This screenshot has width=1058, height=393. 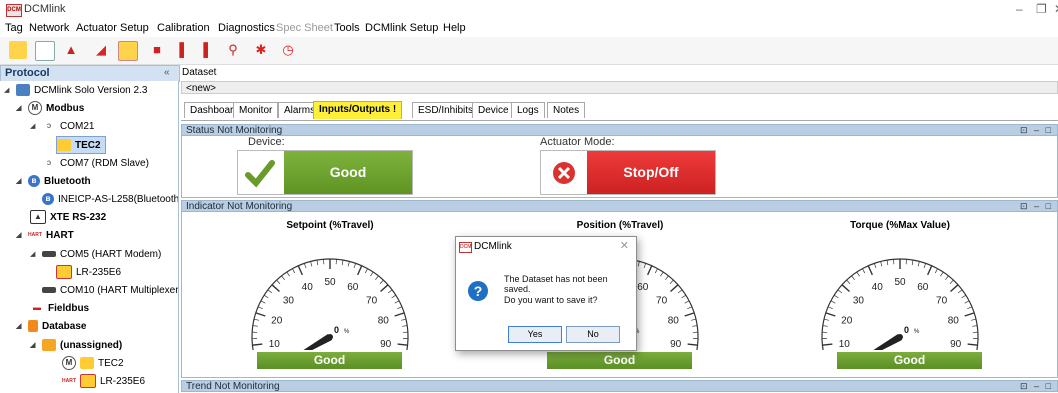 What do you see at coordinates (288, 50) in the screenshot?
I see `clock-icon: ◷` at bounding box center [288, 50].